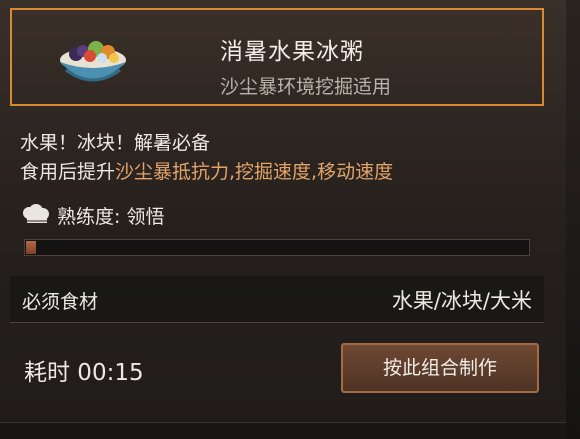 The width and height of the screenshot is (580, 439). I want to click on description-prefix: 食用后提升, so click(68, 172).